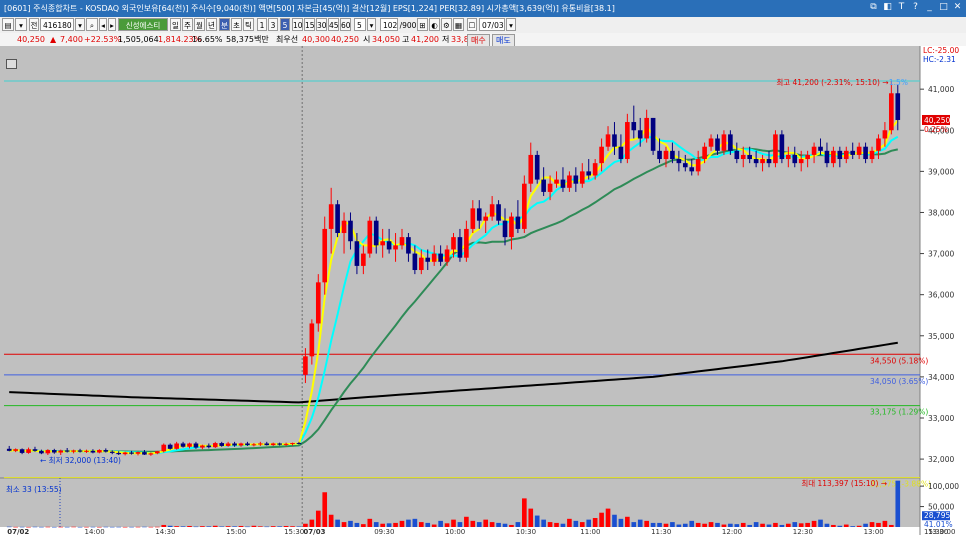 This screenshot has height=535, width=966. What do you see at coordinates (287, 39) in the screenshot?
I see `best-ask-label: 최우선` at bounding box center [287, 39].